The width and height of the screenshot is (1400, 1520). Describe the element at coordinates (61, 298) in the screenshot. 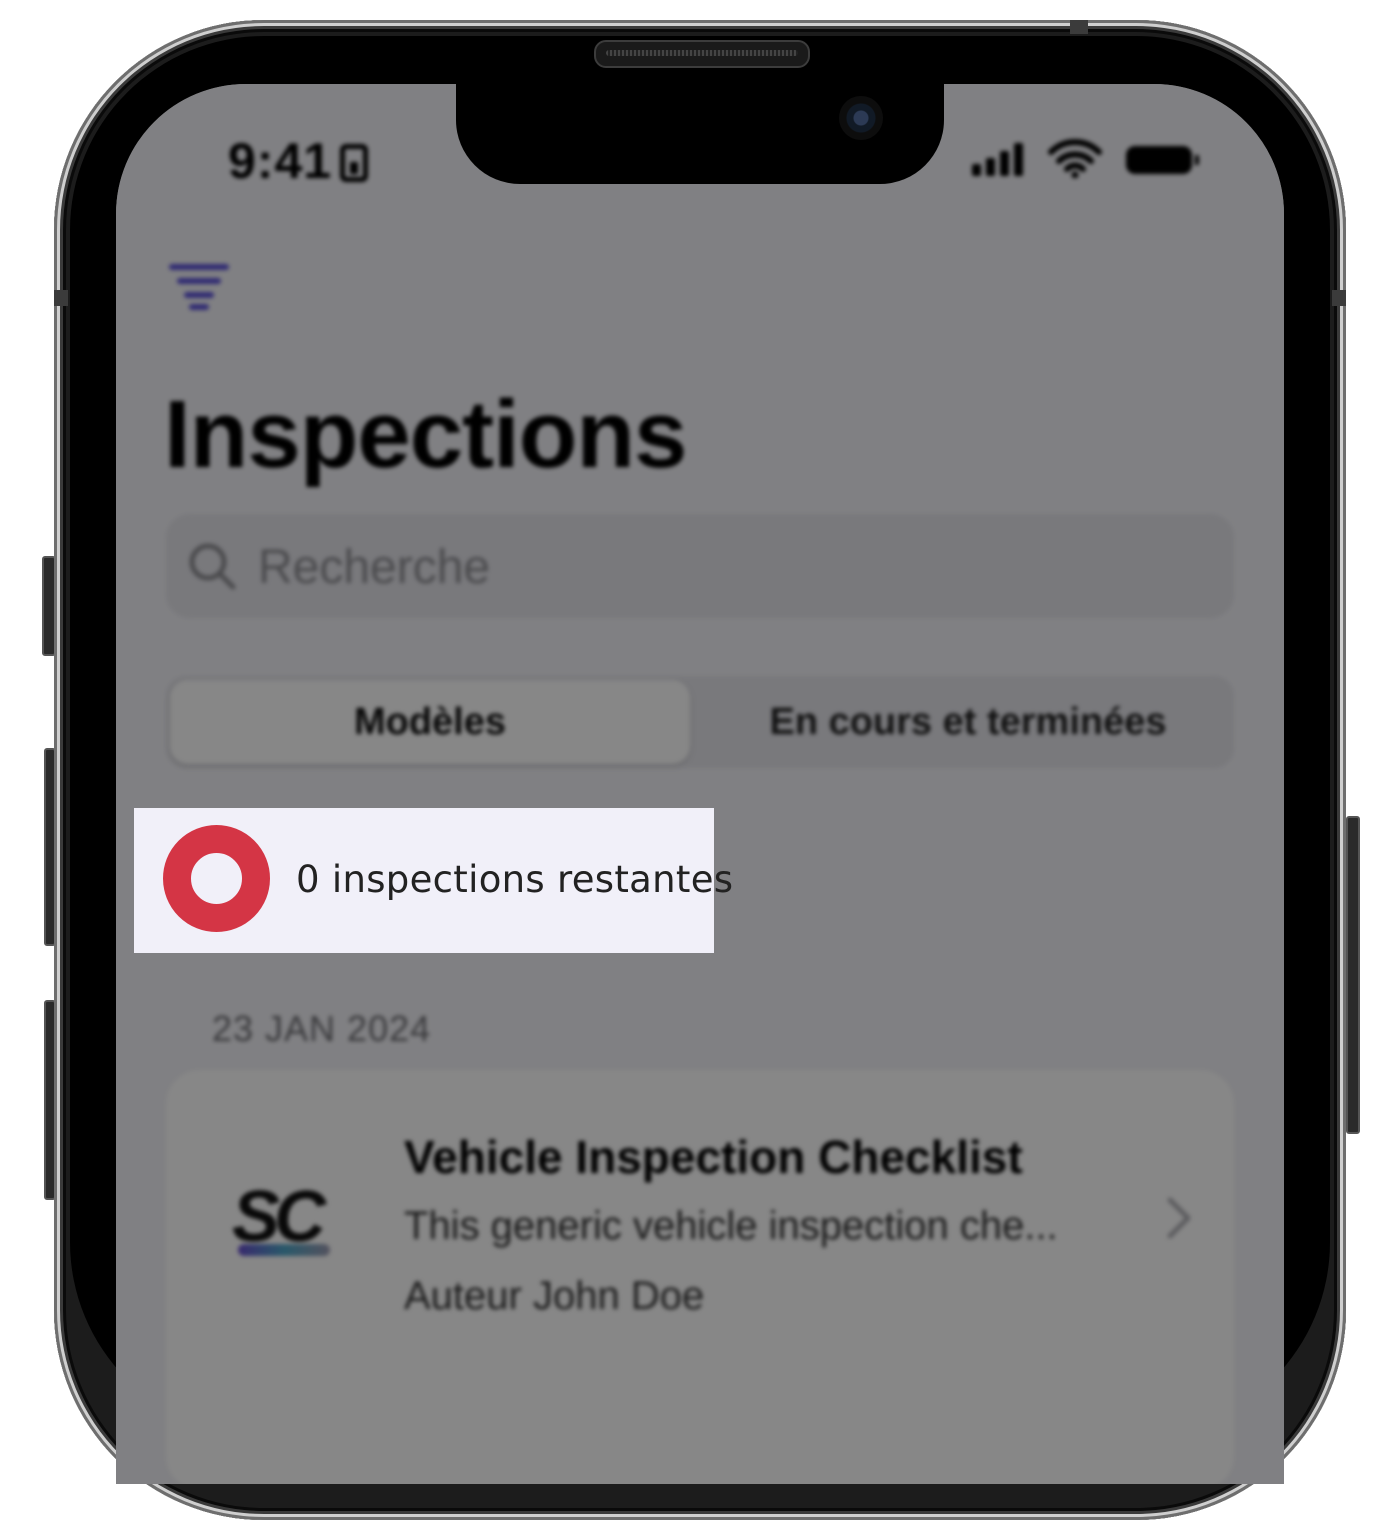

I see `antenna-band-left` at that location.